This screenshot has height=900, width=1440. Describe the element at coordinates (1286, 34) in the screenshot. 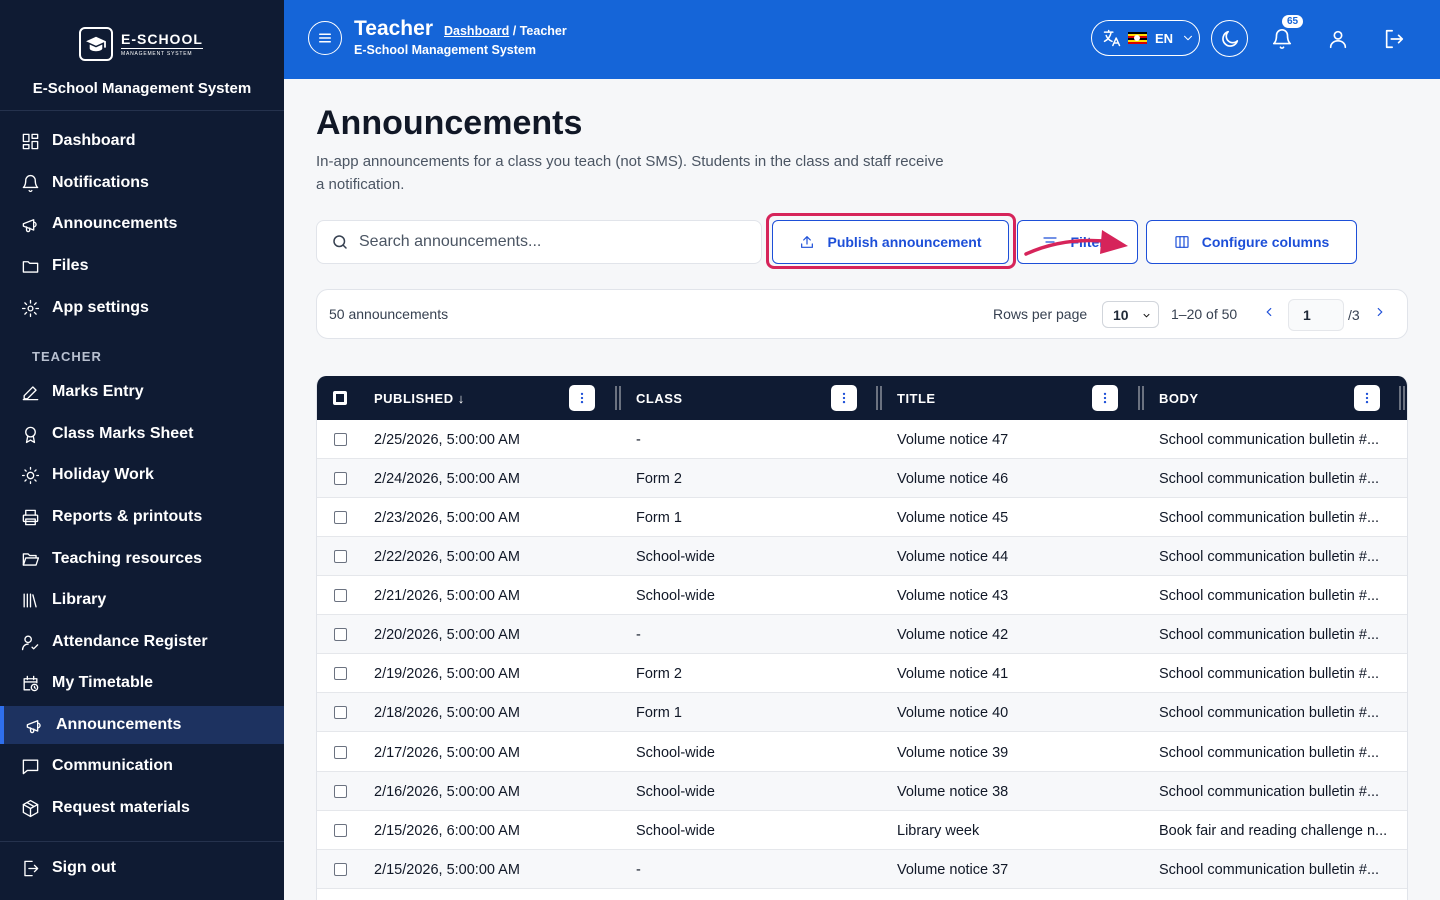

I see `notifications-button: 65` at that location.